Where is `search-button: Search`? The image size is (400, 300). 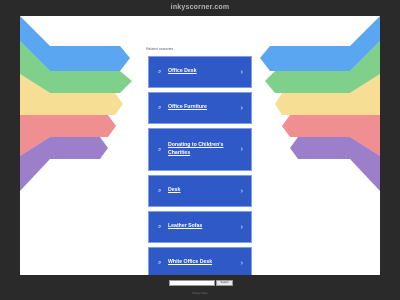 search-button: Search is located at coordinates (224, 283).